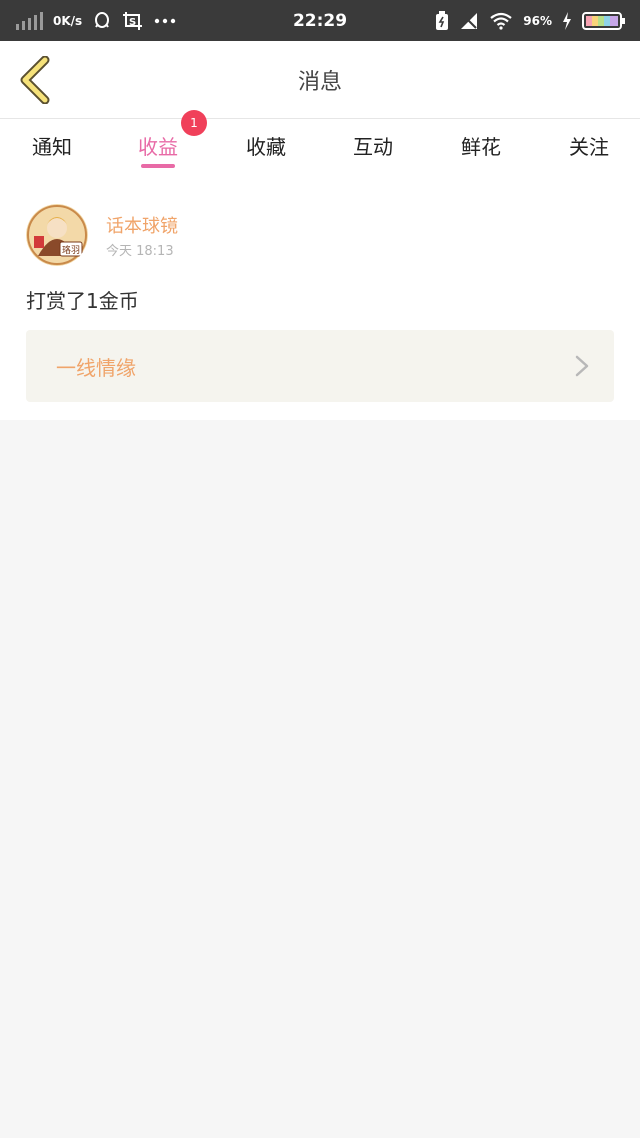 The image size is (640, 1138). Describe the element at coordinates (469, 21) in the screenshot. I see `no-sim-icon` at that location.